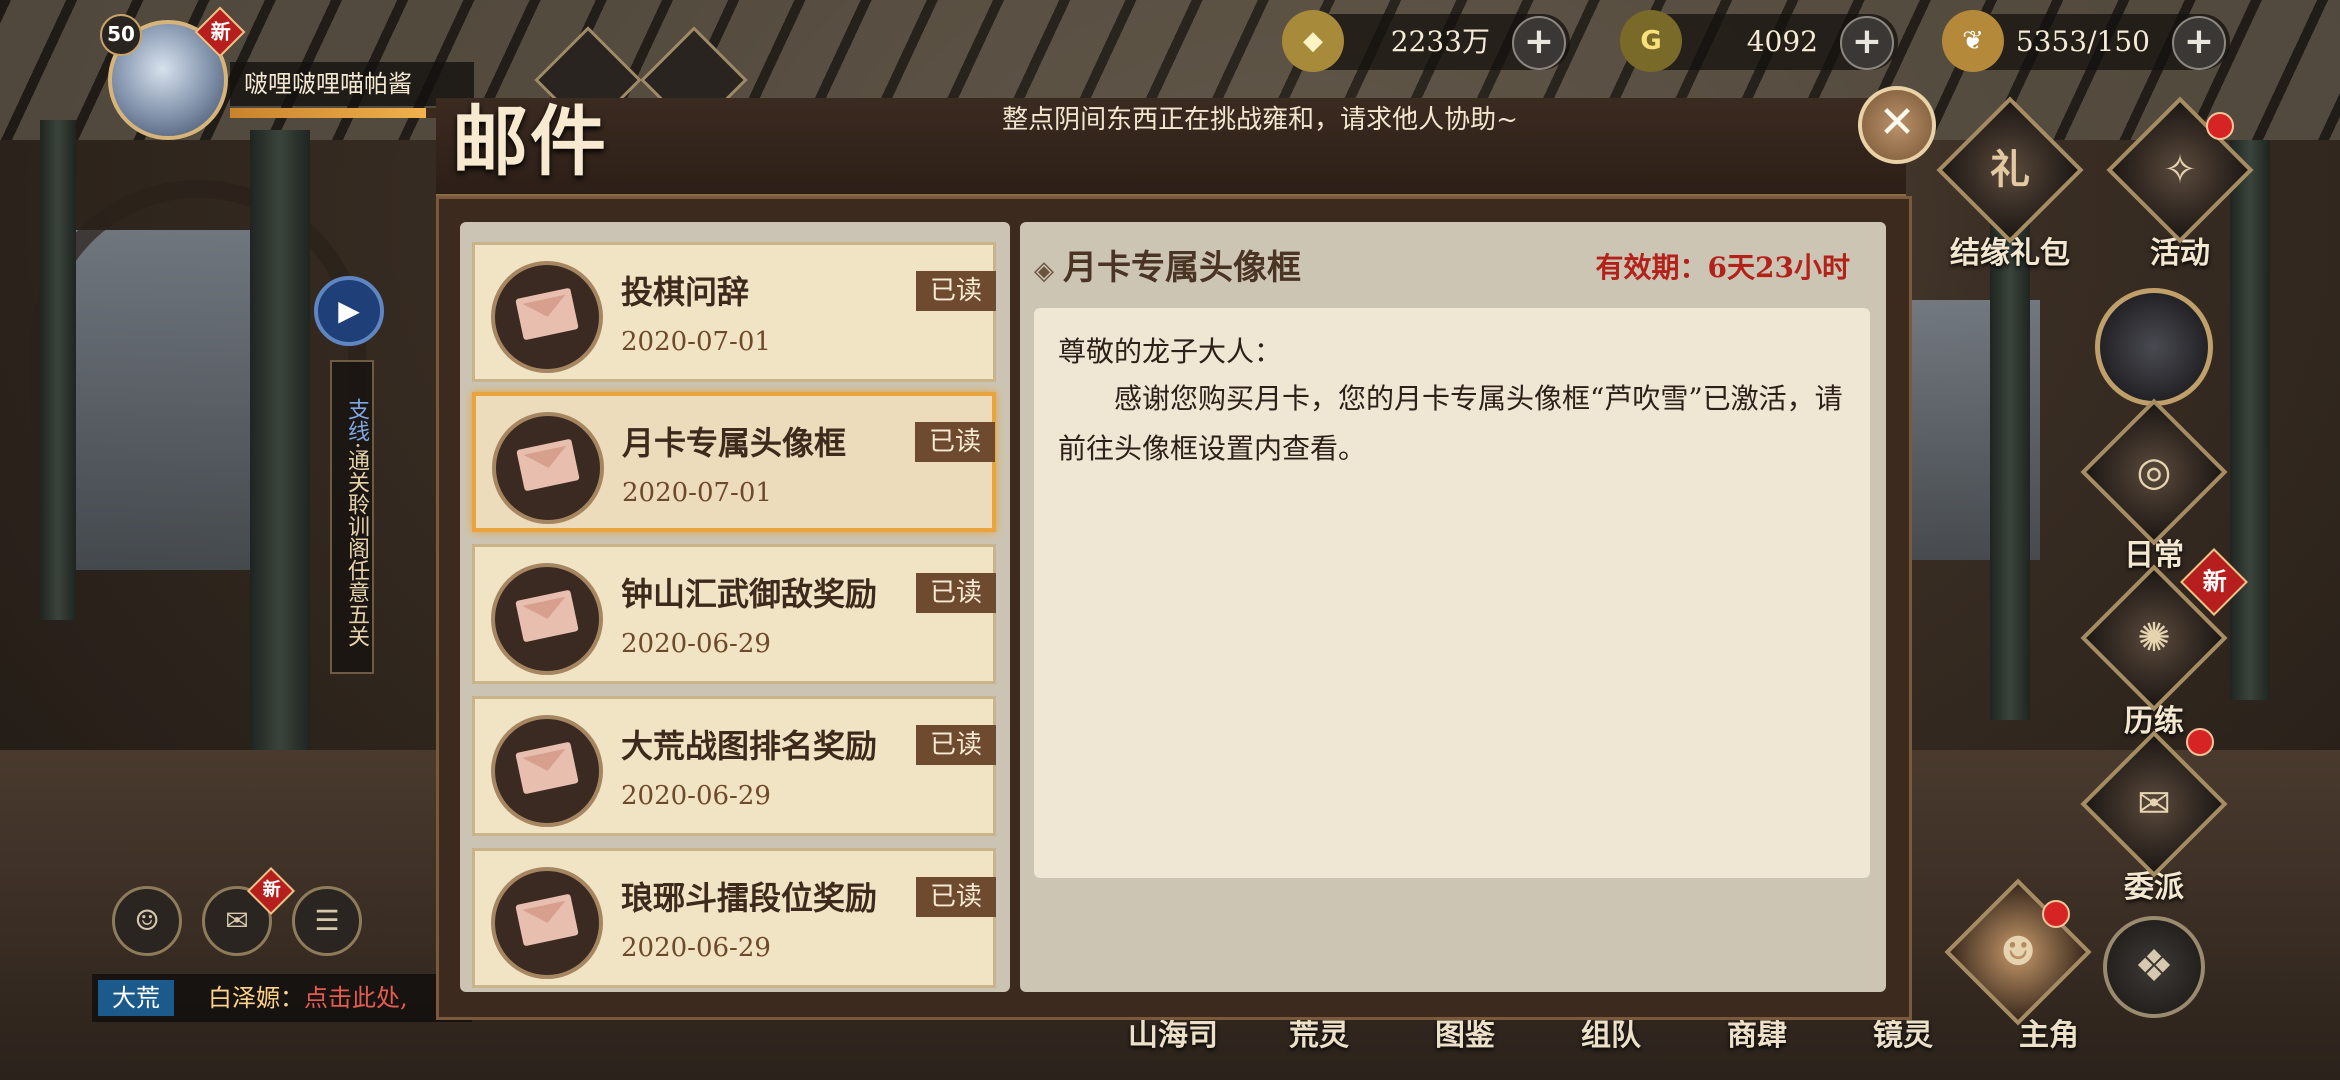 The image size is (2340, 1080). I want to click on close-icon: ✕, so click(1897, 122).